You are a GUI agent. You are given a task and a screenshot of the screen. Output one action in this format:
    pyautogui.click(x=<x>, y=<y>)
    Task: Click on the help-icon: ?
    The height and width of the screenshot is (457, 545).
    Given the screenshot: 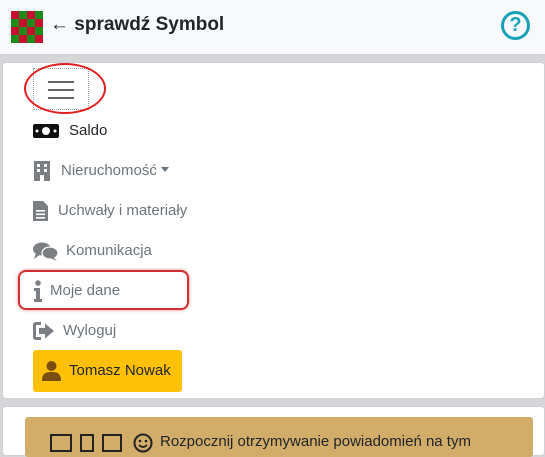 What is the action you would take?
    pyautogui.click(x=515, y=25)
    